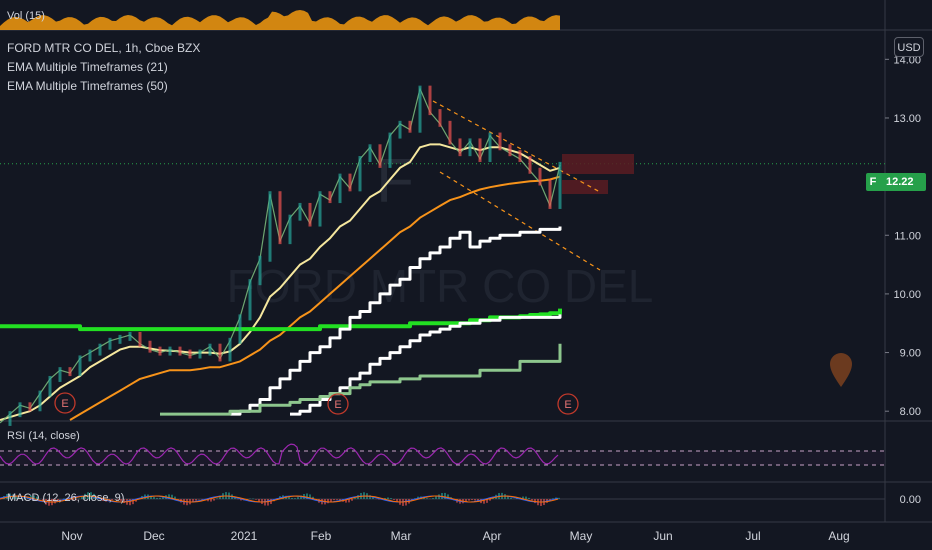  Describe the element at coordinates (907, 236) in the screenshot. I see `y-tick-label: 11.00` at that location.